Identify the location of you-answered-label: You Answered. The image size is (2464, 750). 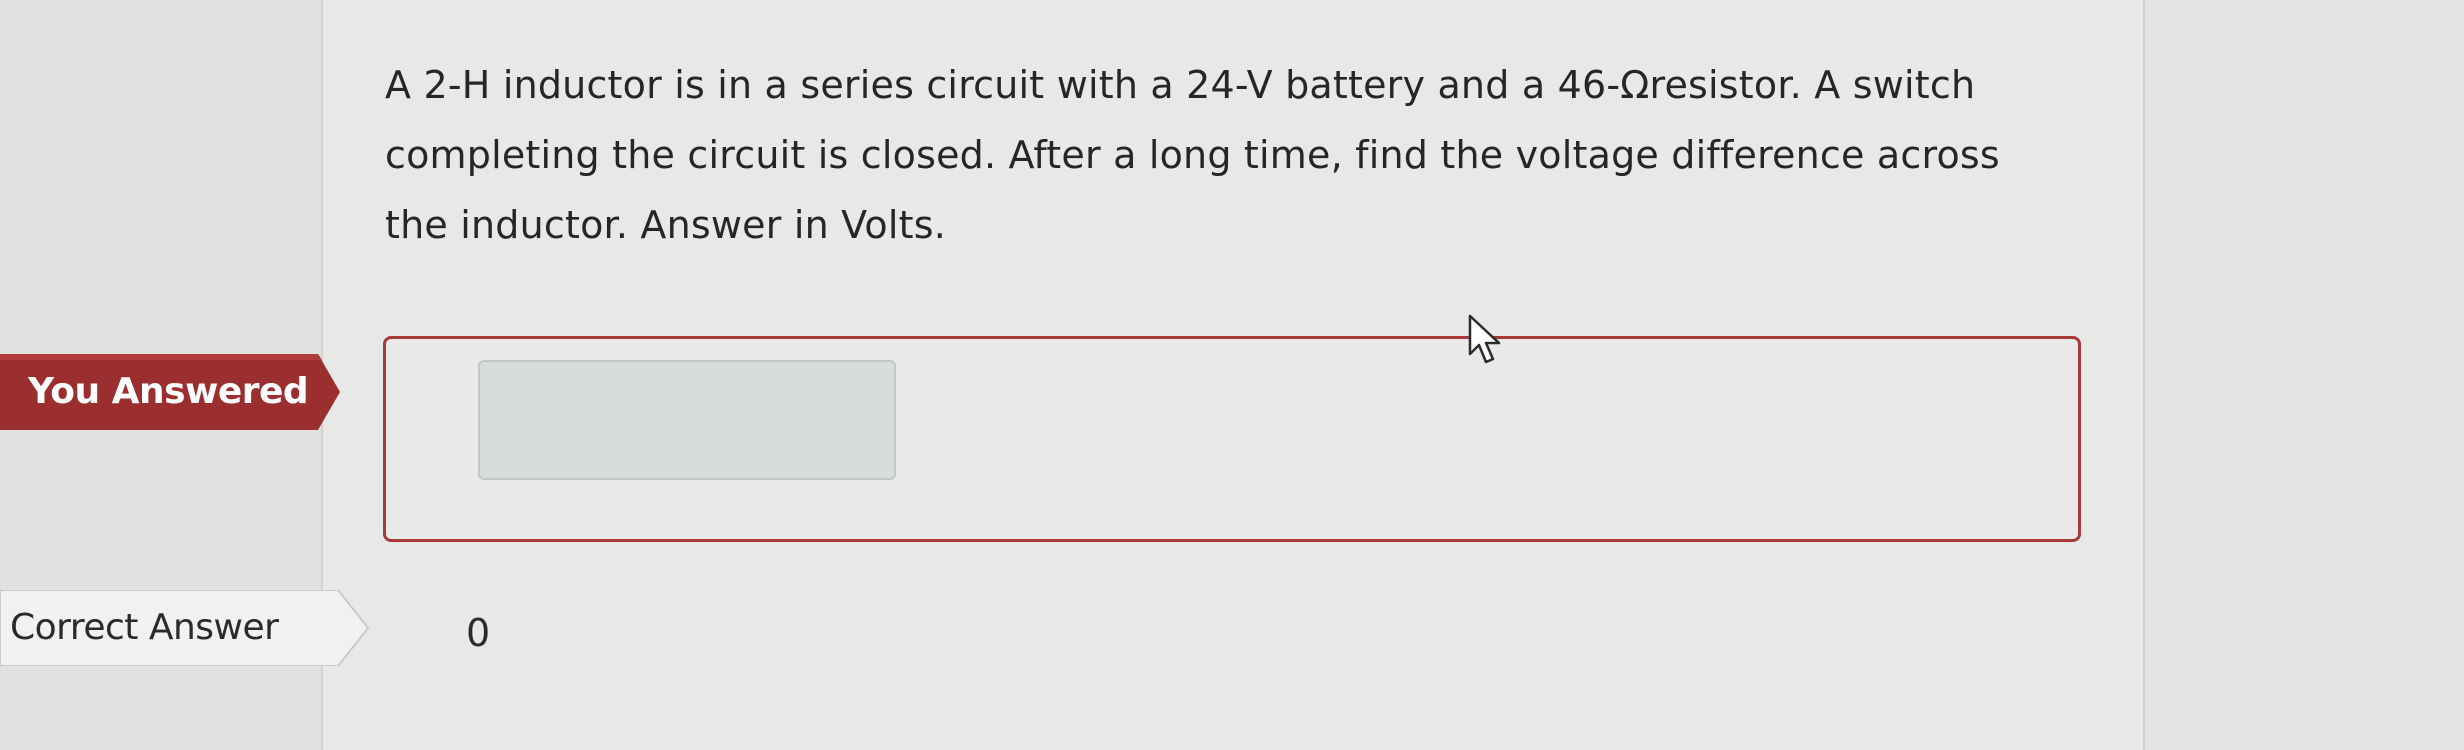
(168, 391).